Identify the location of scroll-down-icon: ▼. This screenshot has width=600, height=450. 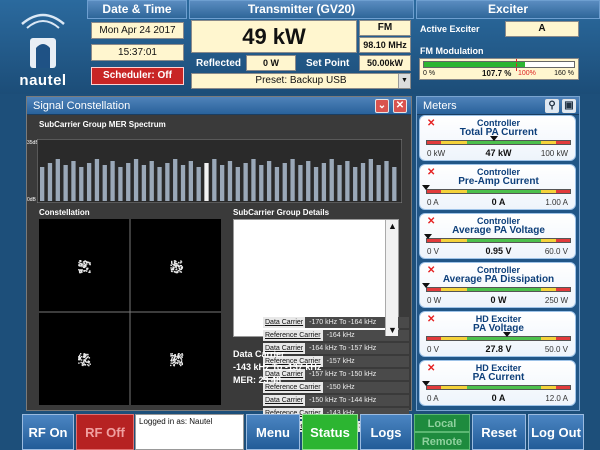
(392, 330).